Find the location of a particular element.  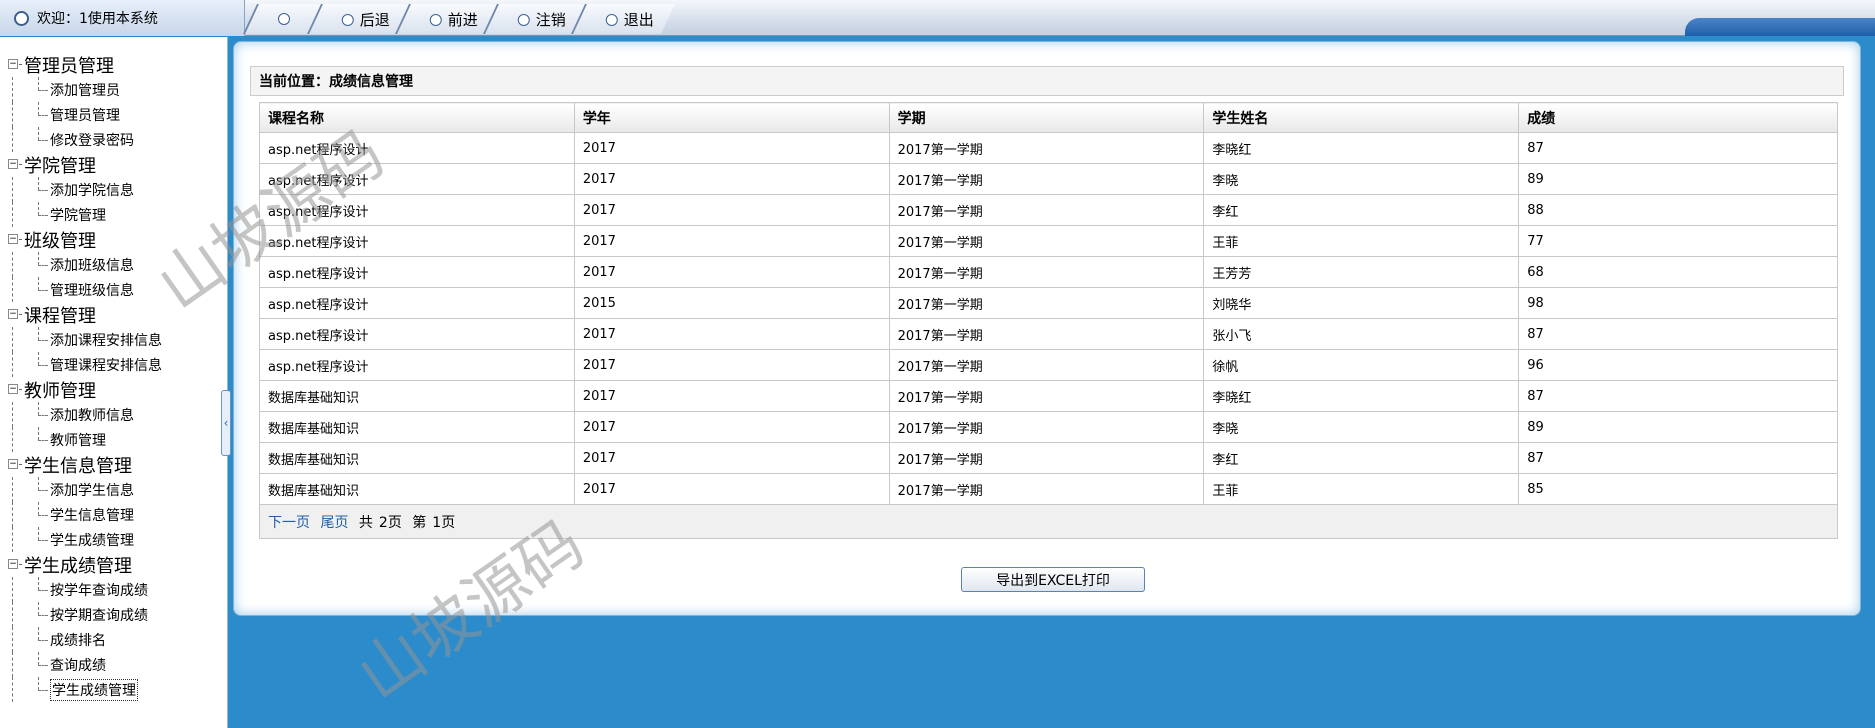

nav-tab-back: 后退 is located at coordinates (359, 19).